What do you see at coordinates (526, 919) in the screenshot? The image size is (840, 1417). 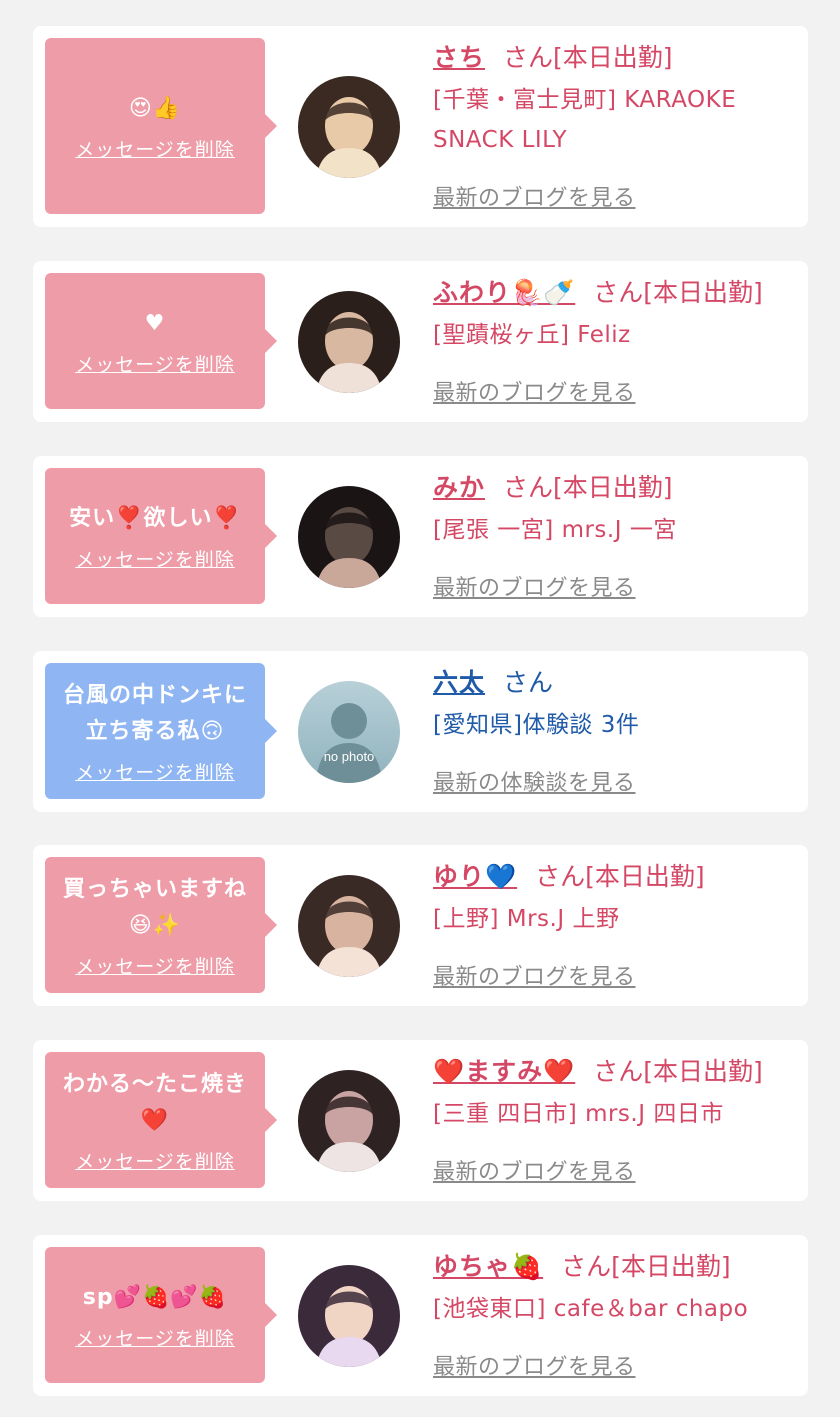 I see `shop-label: [上野] Mrs.J 上野` at bounding box center [526, 919].